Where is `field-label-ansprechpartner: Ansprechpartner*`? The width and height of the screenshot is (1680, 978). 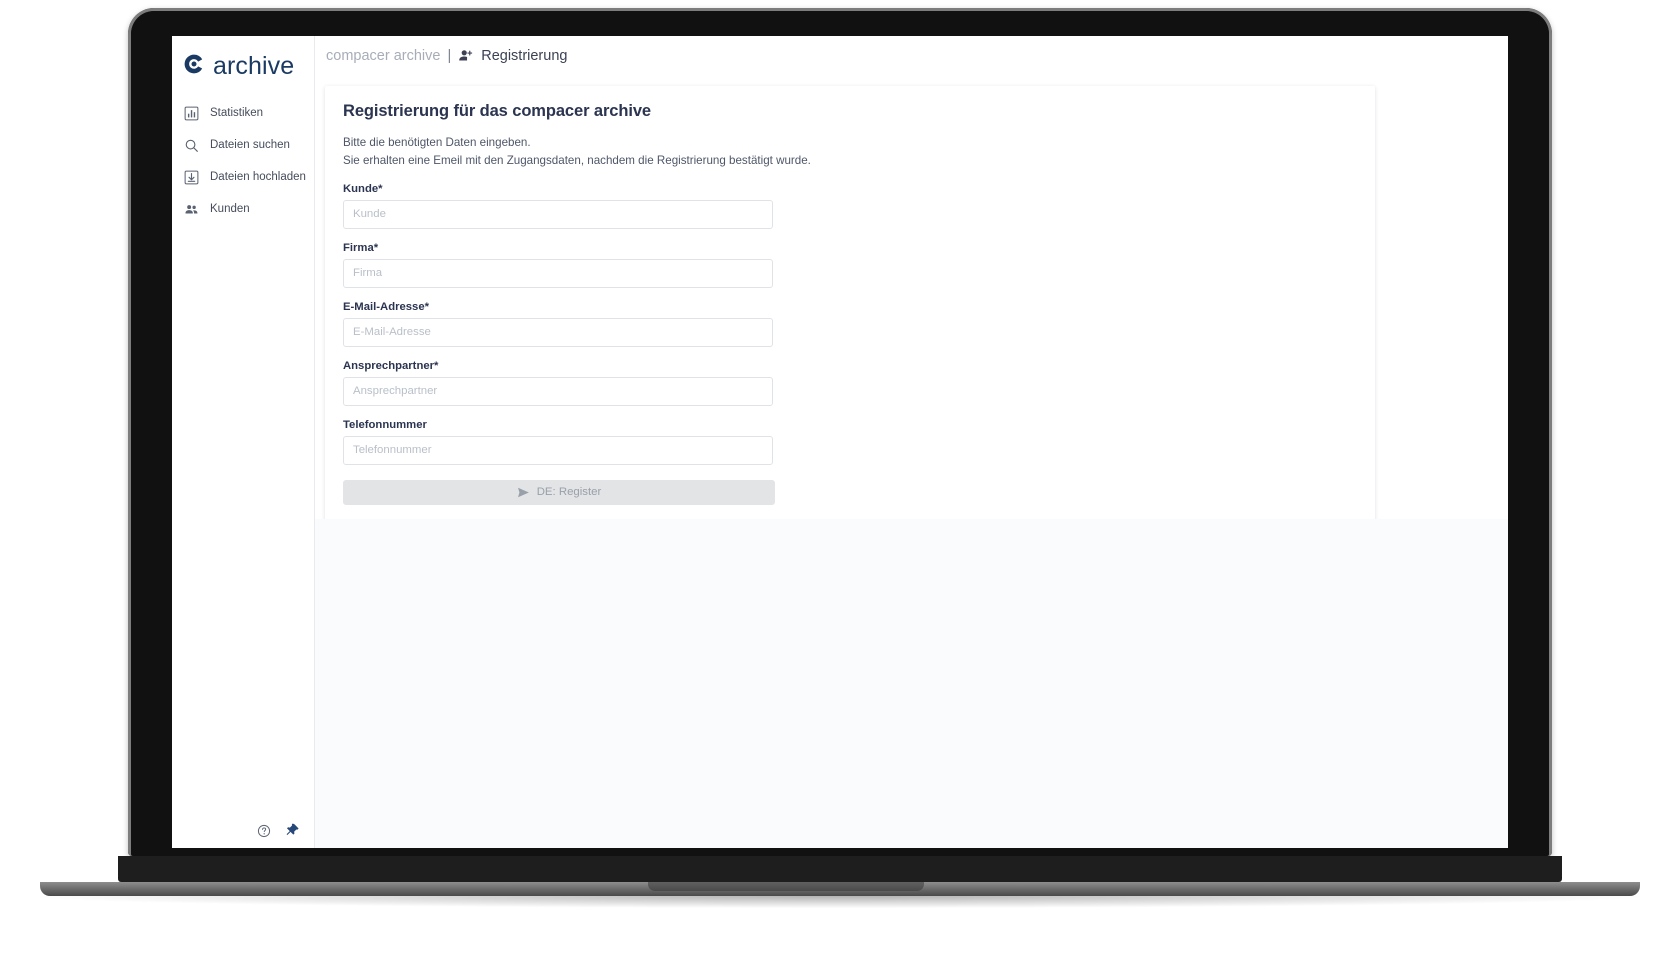
field-label-ansprechpartner: Ansprechpartner* is located at coordinates (391, 365).